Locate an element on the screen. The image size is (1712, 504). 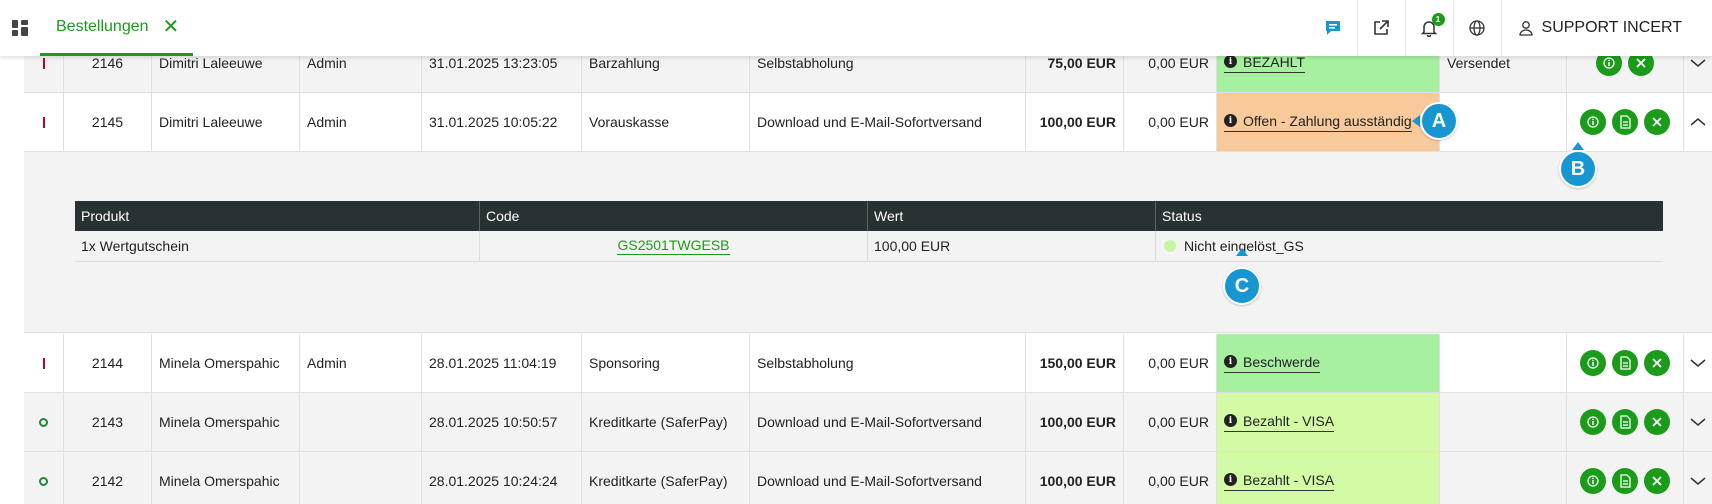
notifications-button: 1 is located at coordinates (1428, 28).